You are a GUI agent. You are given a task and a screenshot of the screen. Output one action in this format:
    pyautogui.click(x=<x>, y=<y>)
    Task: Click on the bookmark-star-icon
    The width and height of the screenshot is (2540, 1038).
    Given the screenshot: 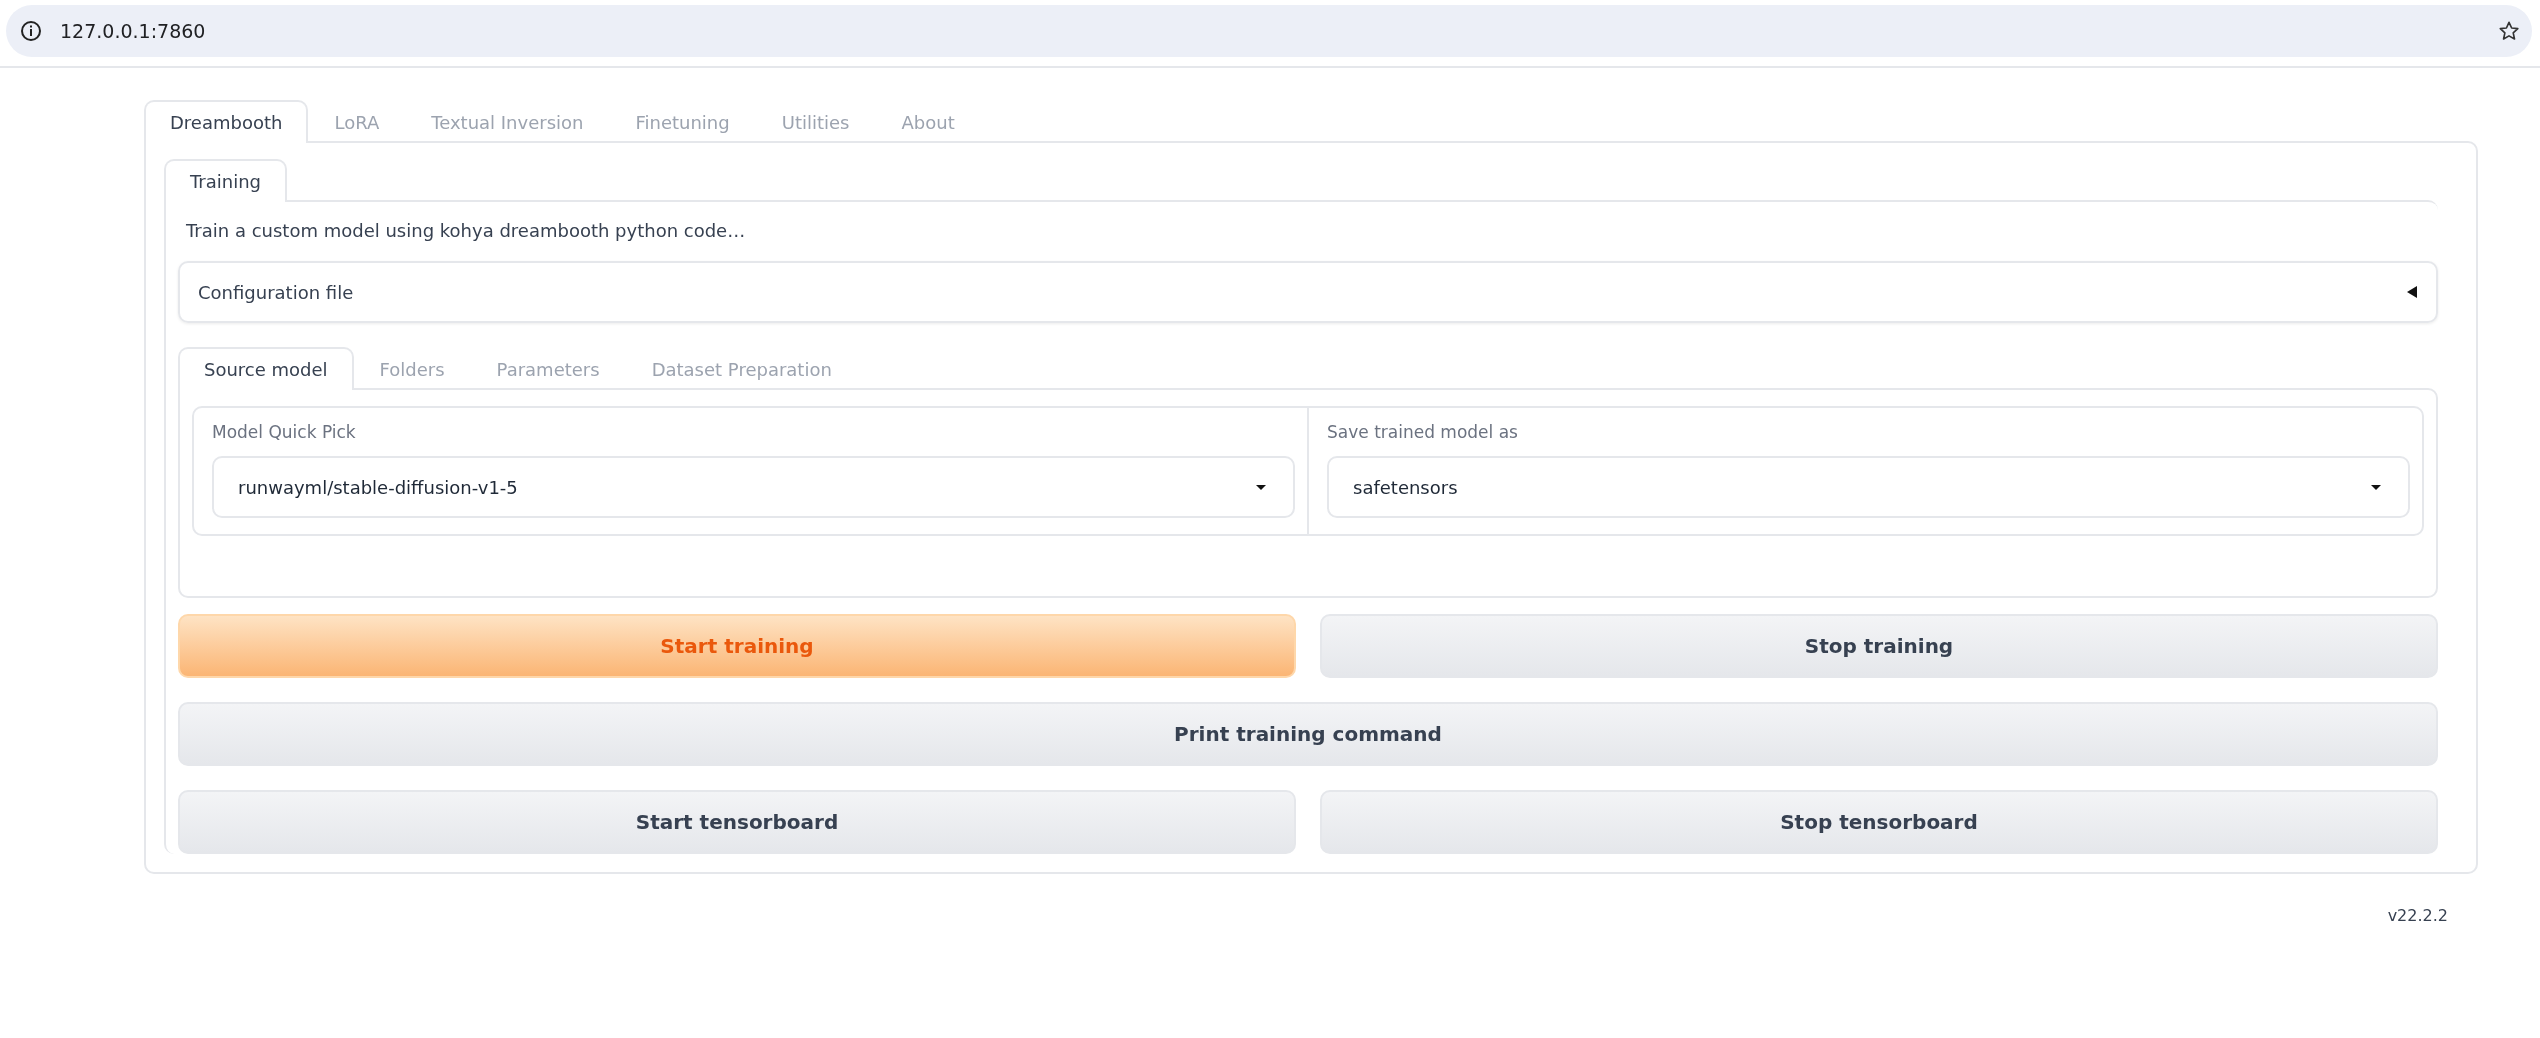 What is the action you would take?
    pyautogui.click(x=2509, y=31)
    